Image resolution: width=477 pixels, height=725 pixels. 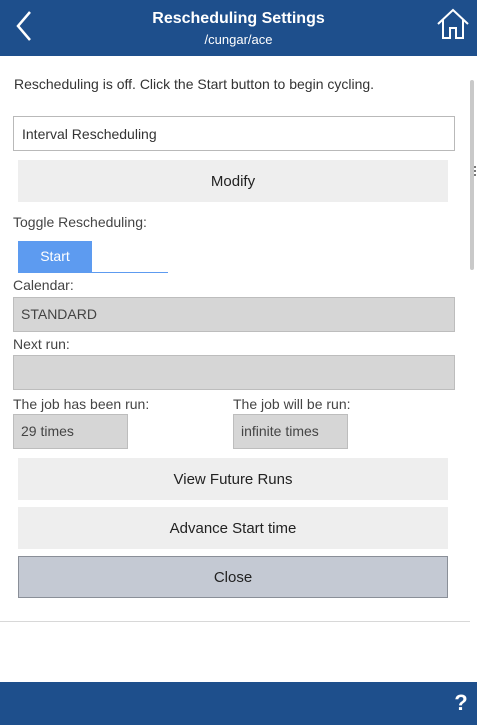 I want to click on view-future-runs-button: View Future Runs, so click(x=233, y=479).